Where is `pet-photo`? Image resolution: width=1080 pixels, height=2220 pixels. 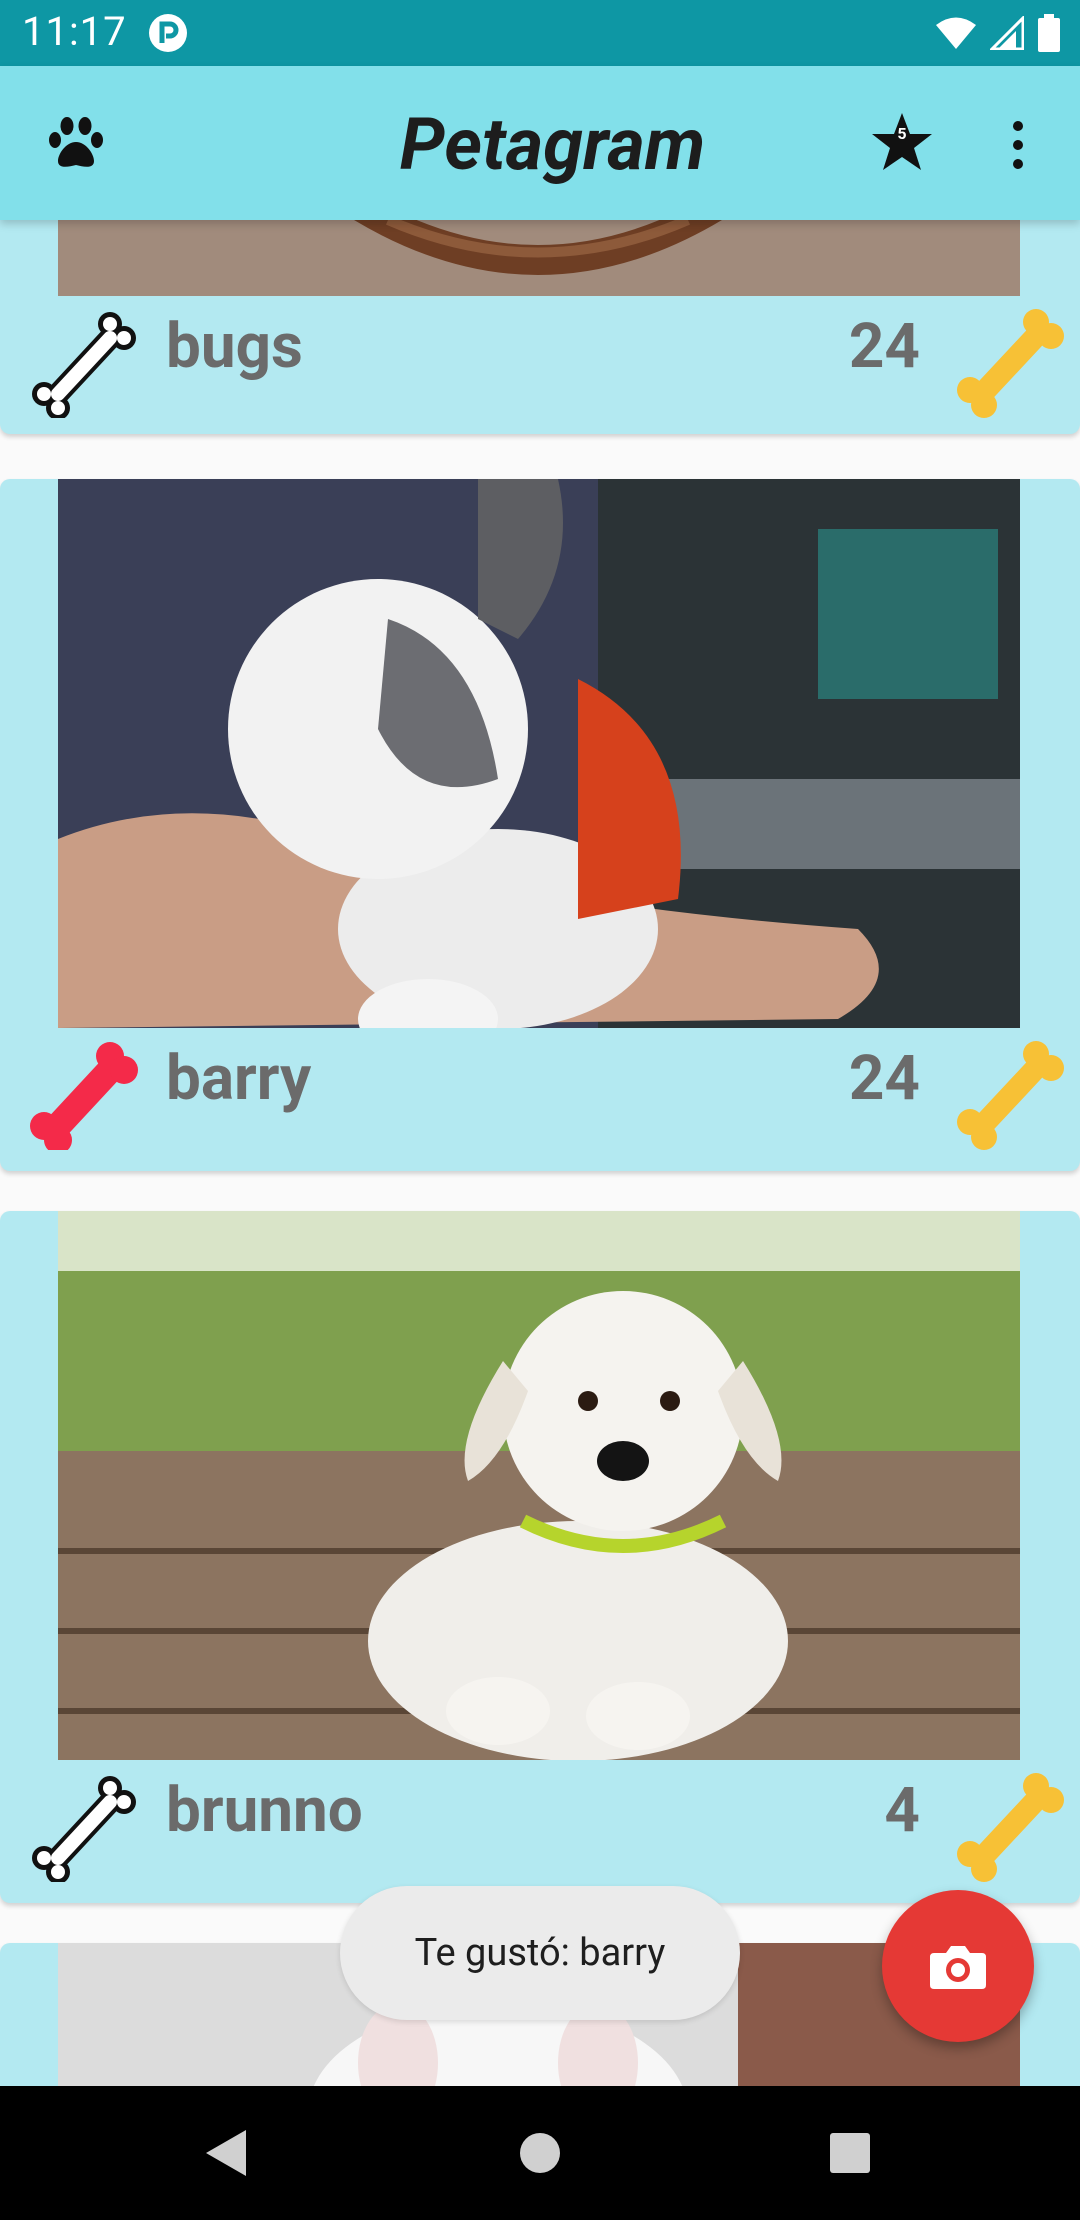 pet-photo is located at coordinates (539, 258).